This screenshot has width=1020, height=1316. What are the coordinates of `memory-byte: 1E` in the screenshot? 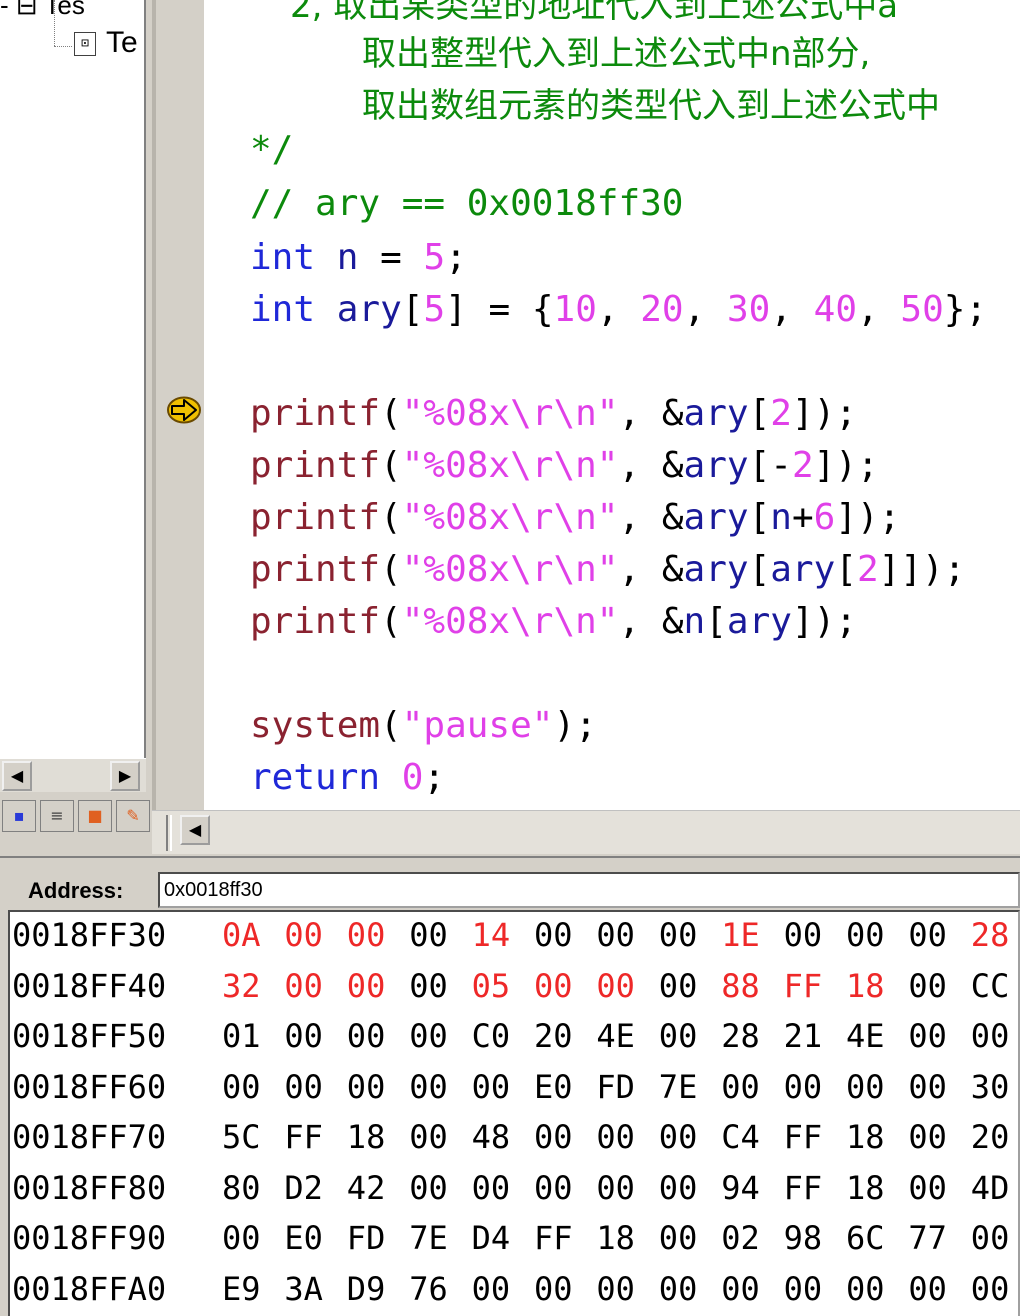 It's located at (740, 936).